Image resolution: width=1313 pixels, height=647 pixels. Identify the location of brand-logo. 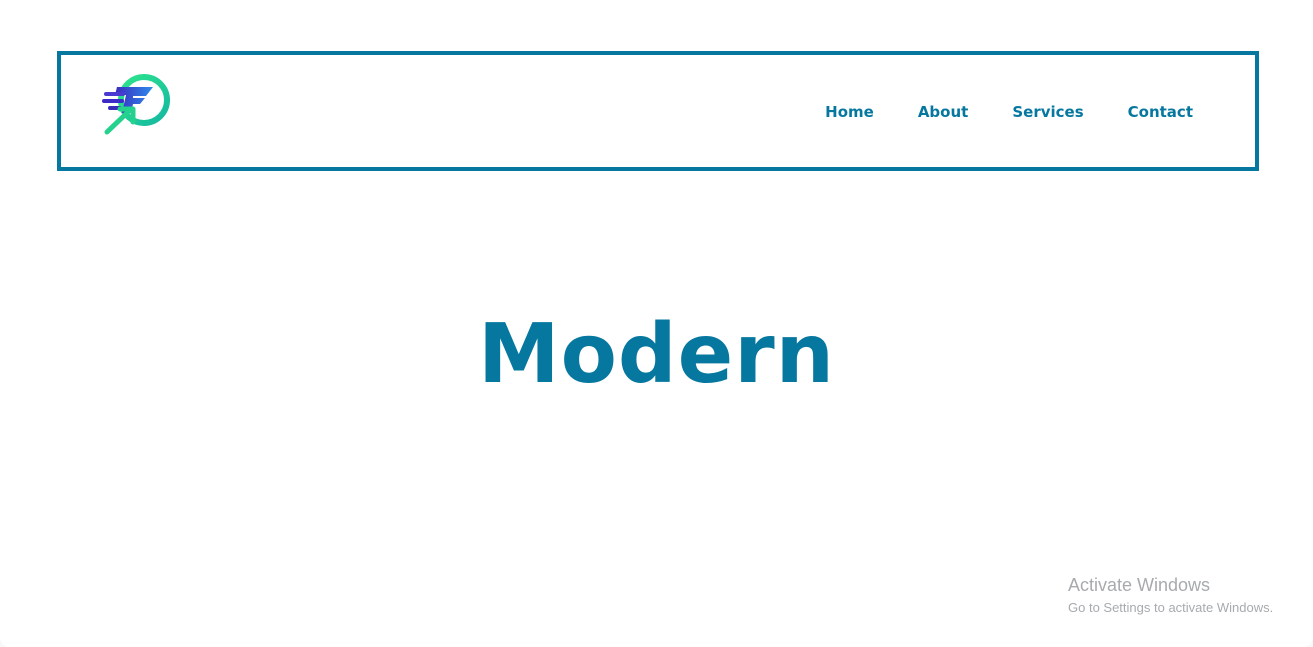
(137, 102).